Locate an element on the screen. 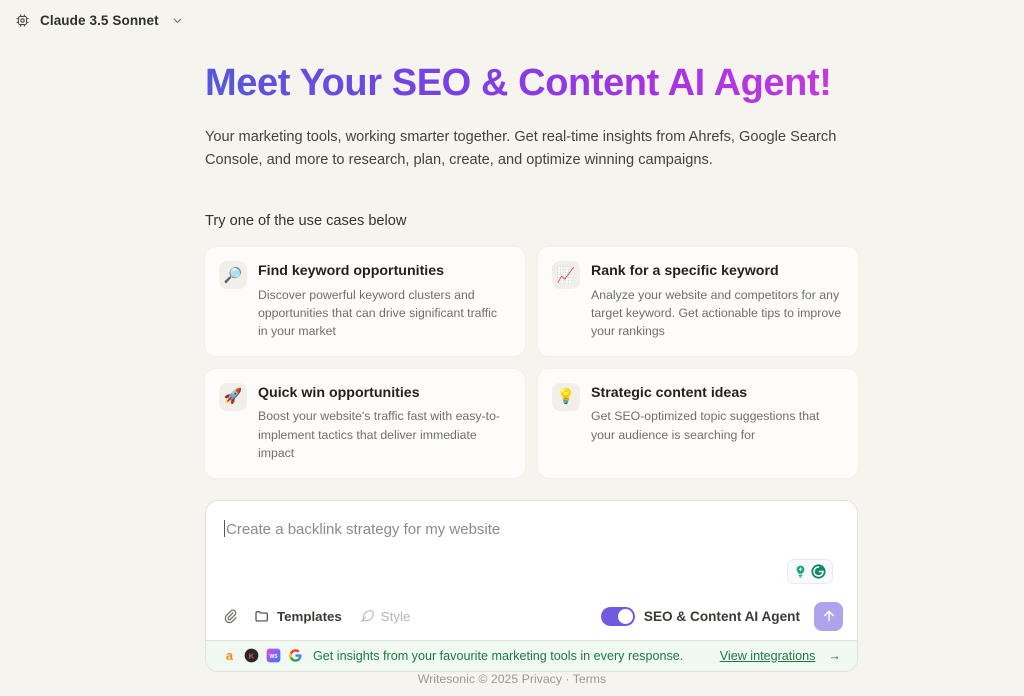 The width and height of the screenshot is (1024, 696). text-caret is located at coordinates (224, 528).